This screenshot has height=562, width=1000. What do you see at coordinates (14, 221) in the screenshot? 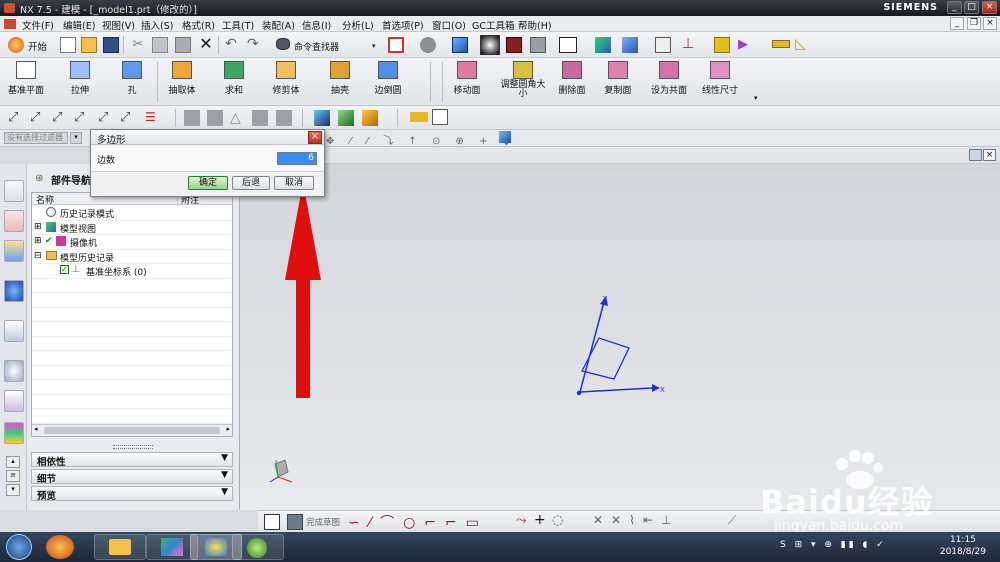
I see `part-navigator-icon` at bounding box center [14, 221].